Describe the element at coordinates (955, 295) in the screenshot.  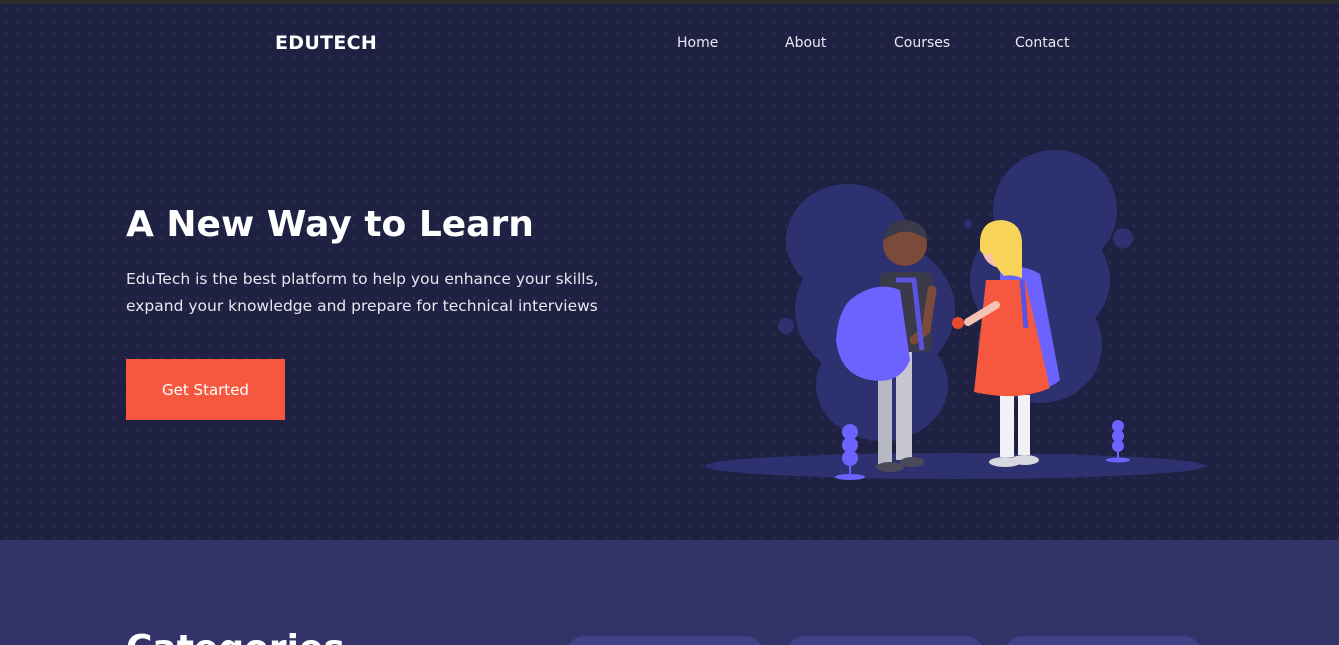
I see `background-blobs` at that location.